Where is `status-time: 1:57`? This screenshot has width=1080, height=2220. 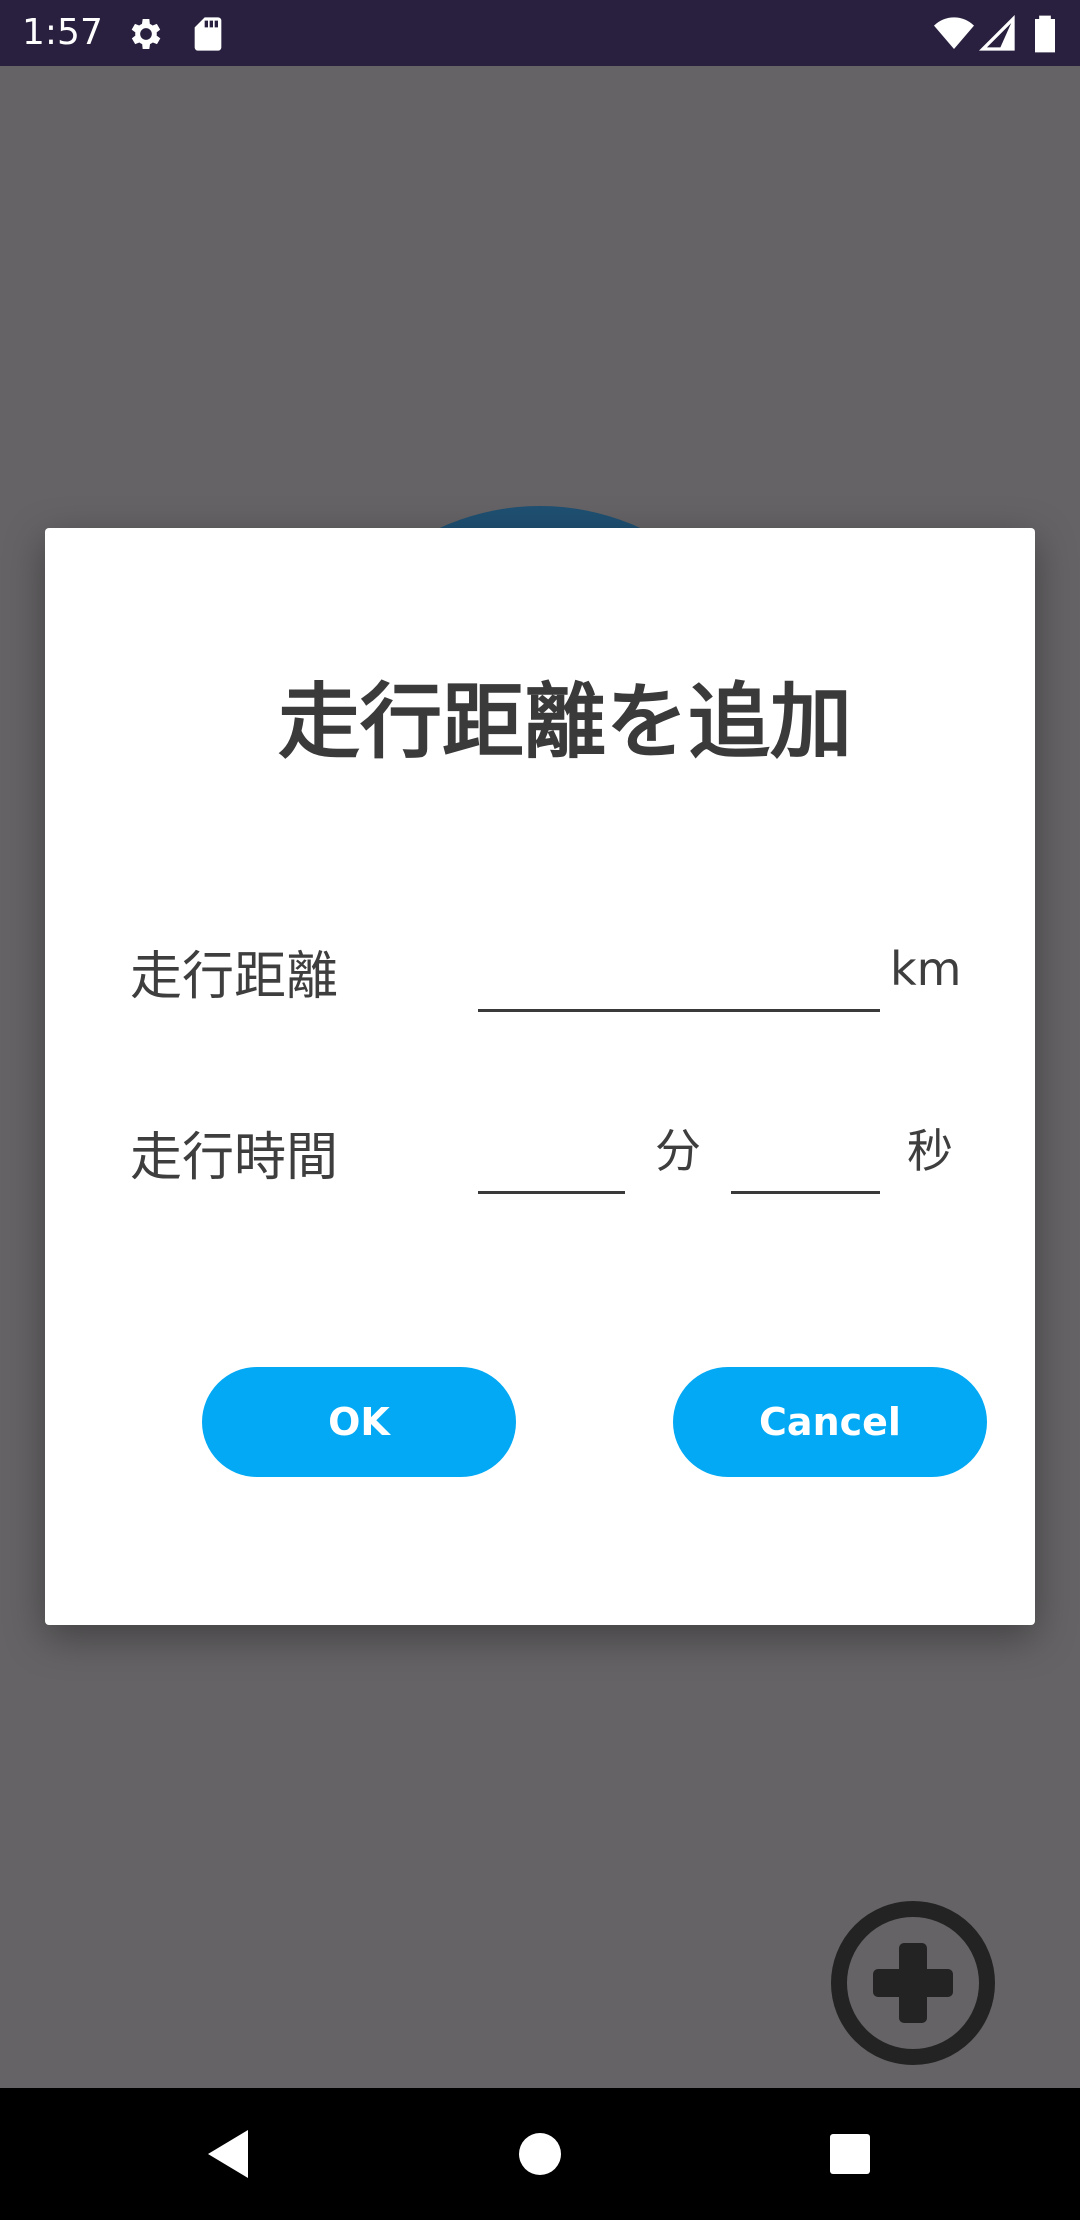 status-time: 1:57 is located at coordinates (62, 32).